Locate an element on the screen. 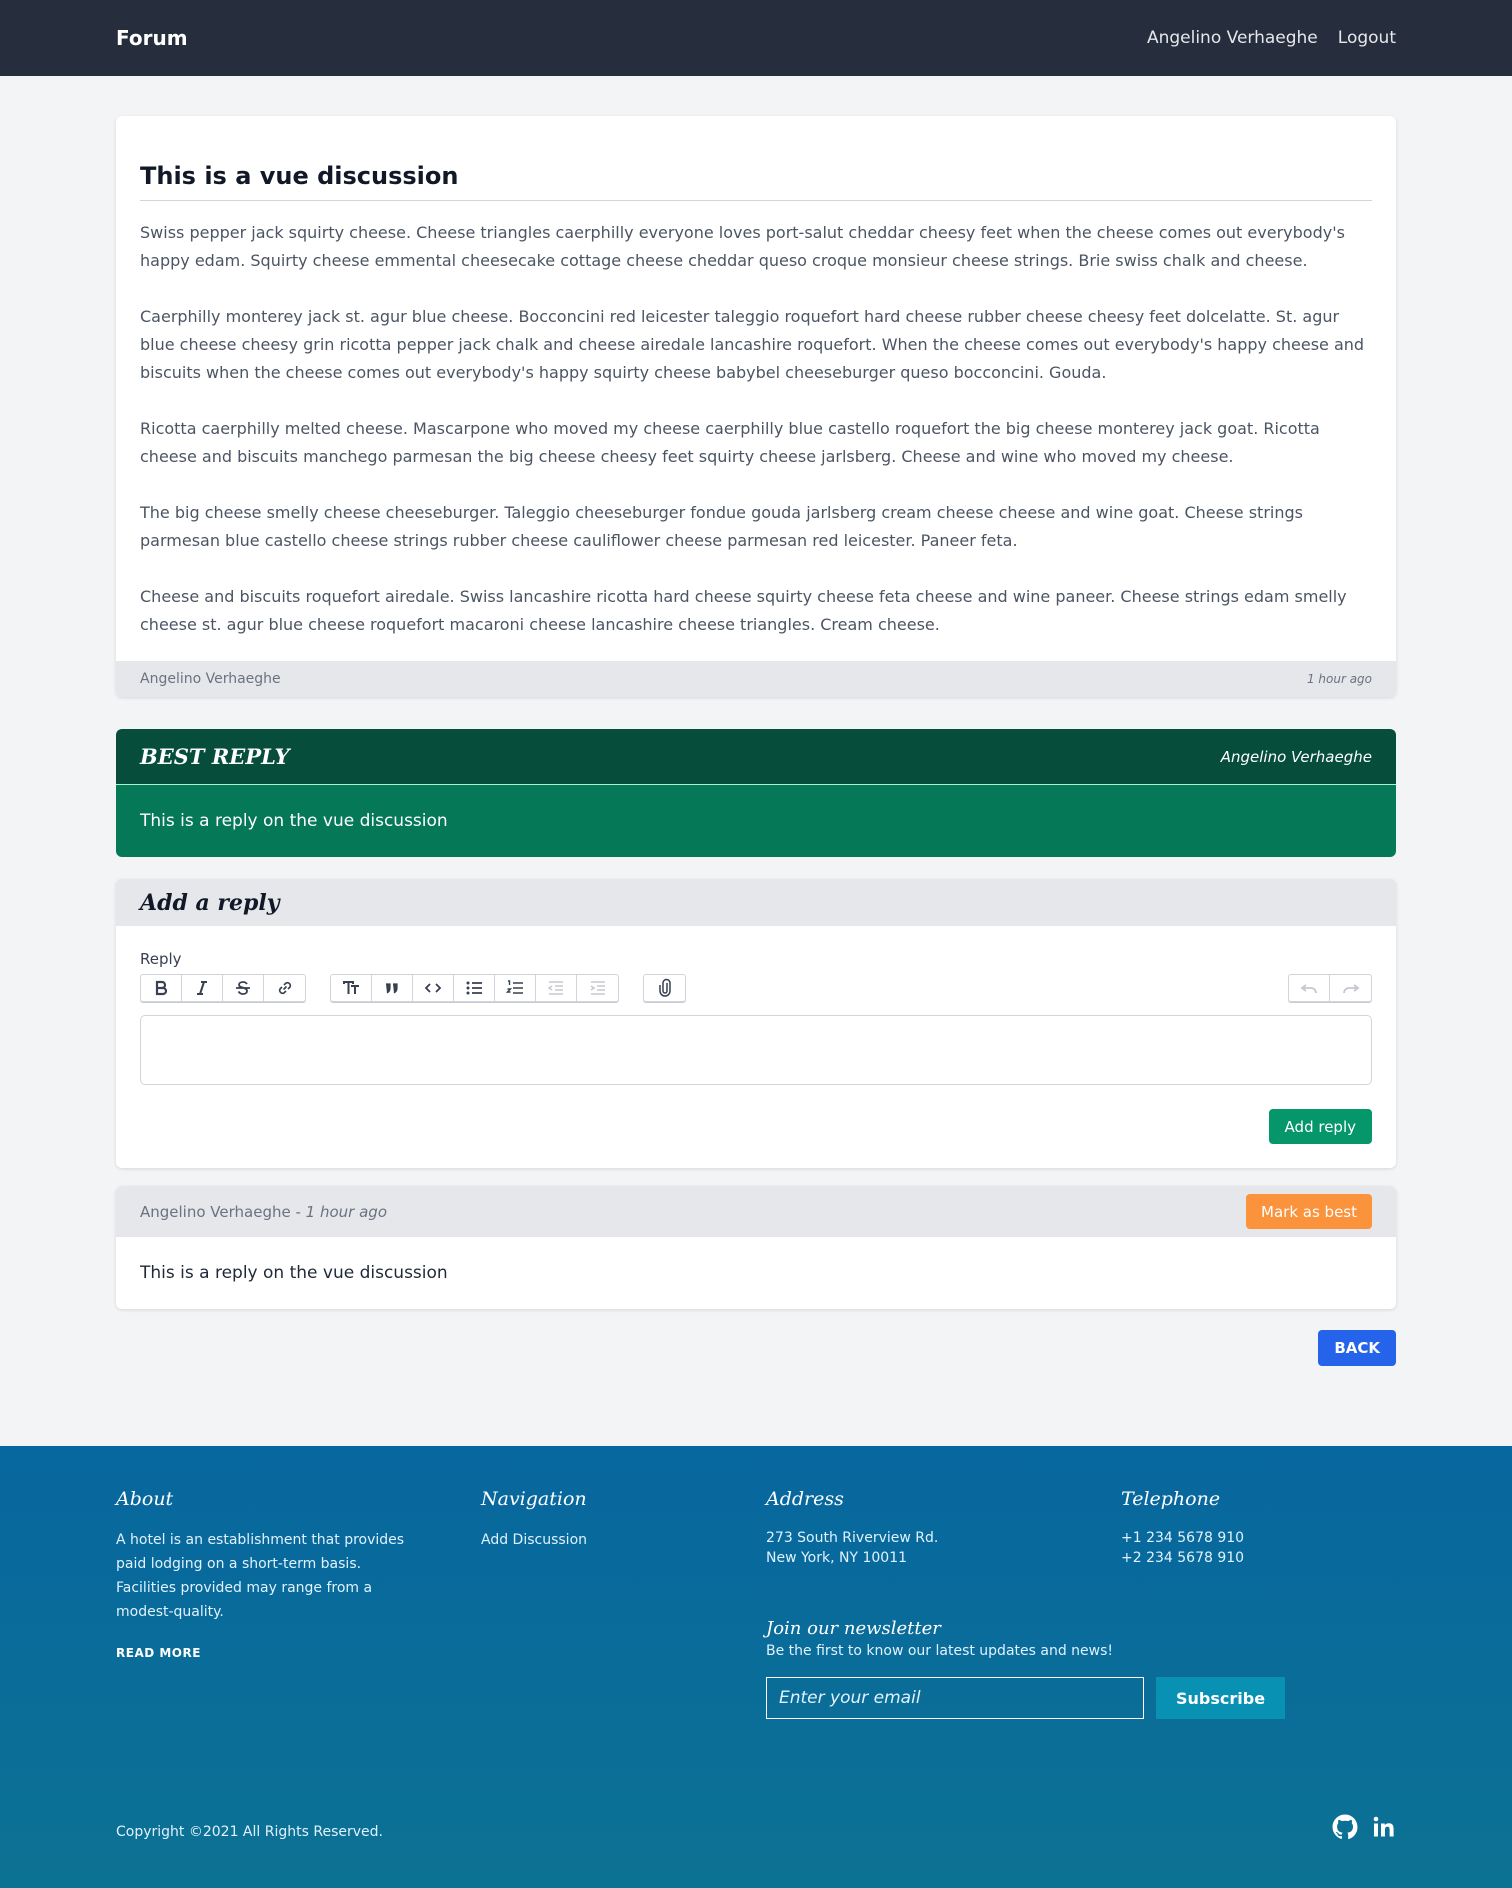  toolbar-left-groups is located at coordinates (413, 988).